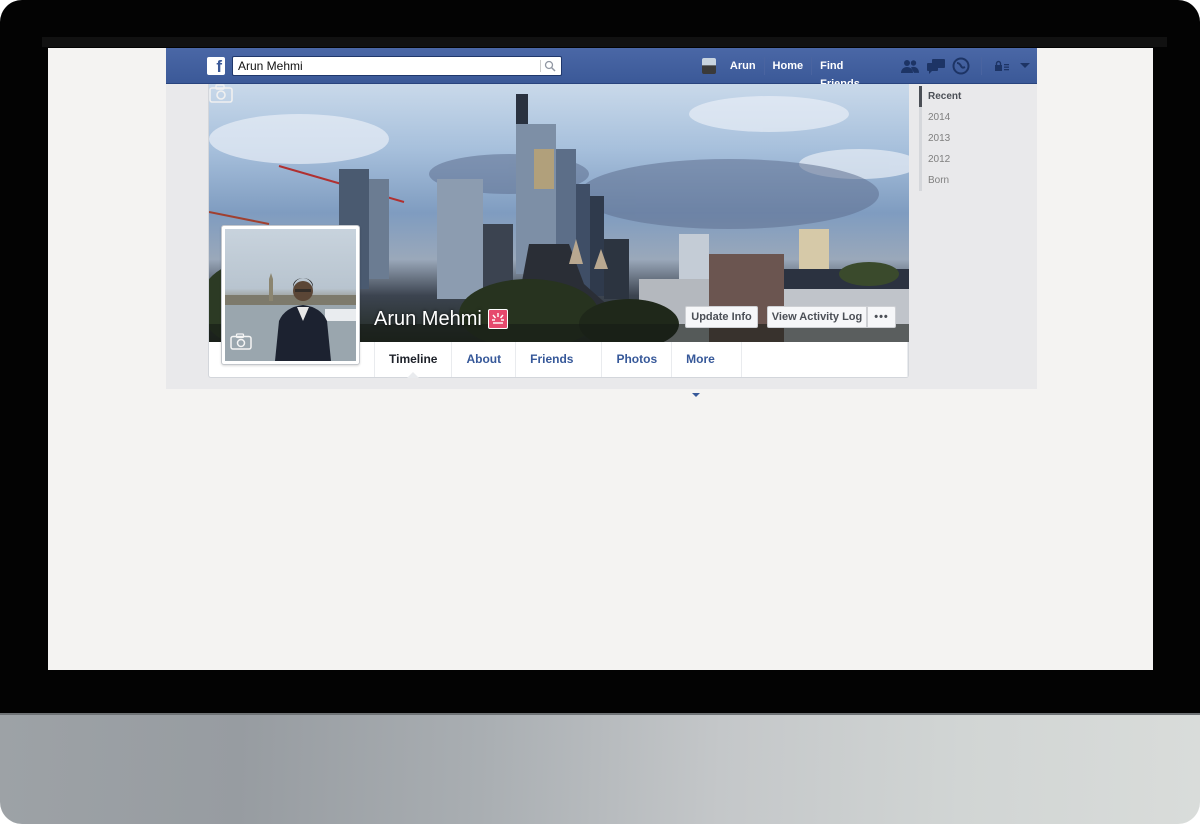  I want to click on topbar-nav: Arun Home Find Friends, so click(869, 69).